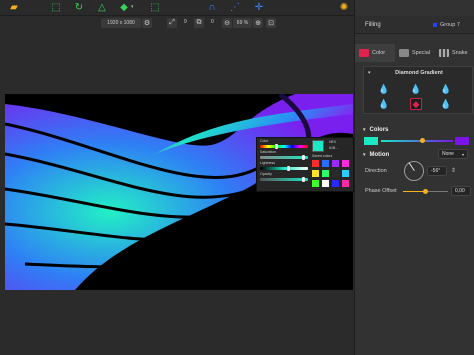 This screenshot has height=355, width=474. Describe the element at coordinates (227, 23) in the screenshot. I see `zoom-out-icon: ⊖` at that location.